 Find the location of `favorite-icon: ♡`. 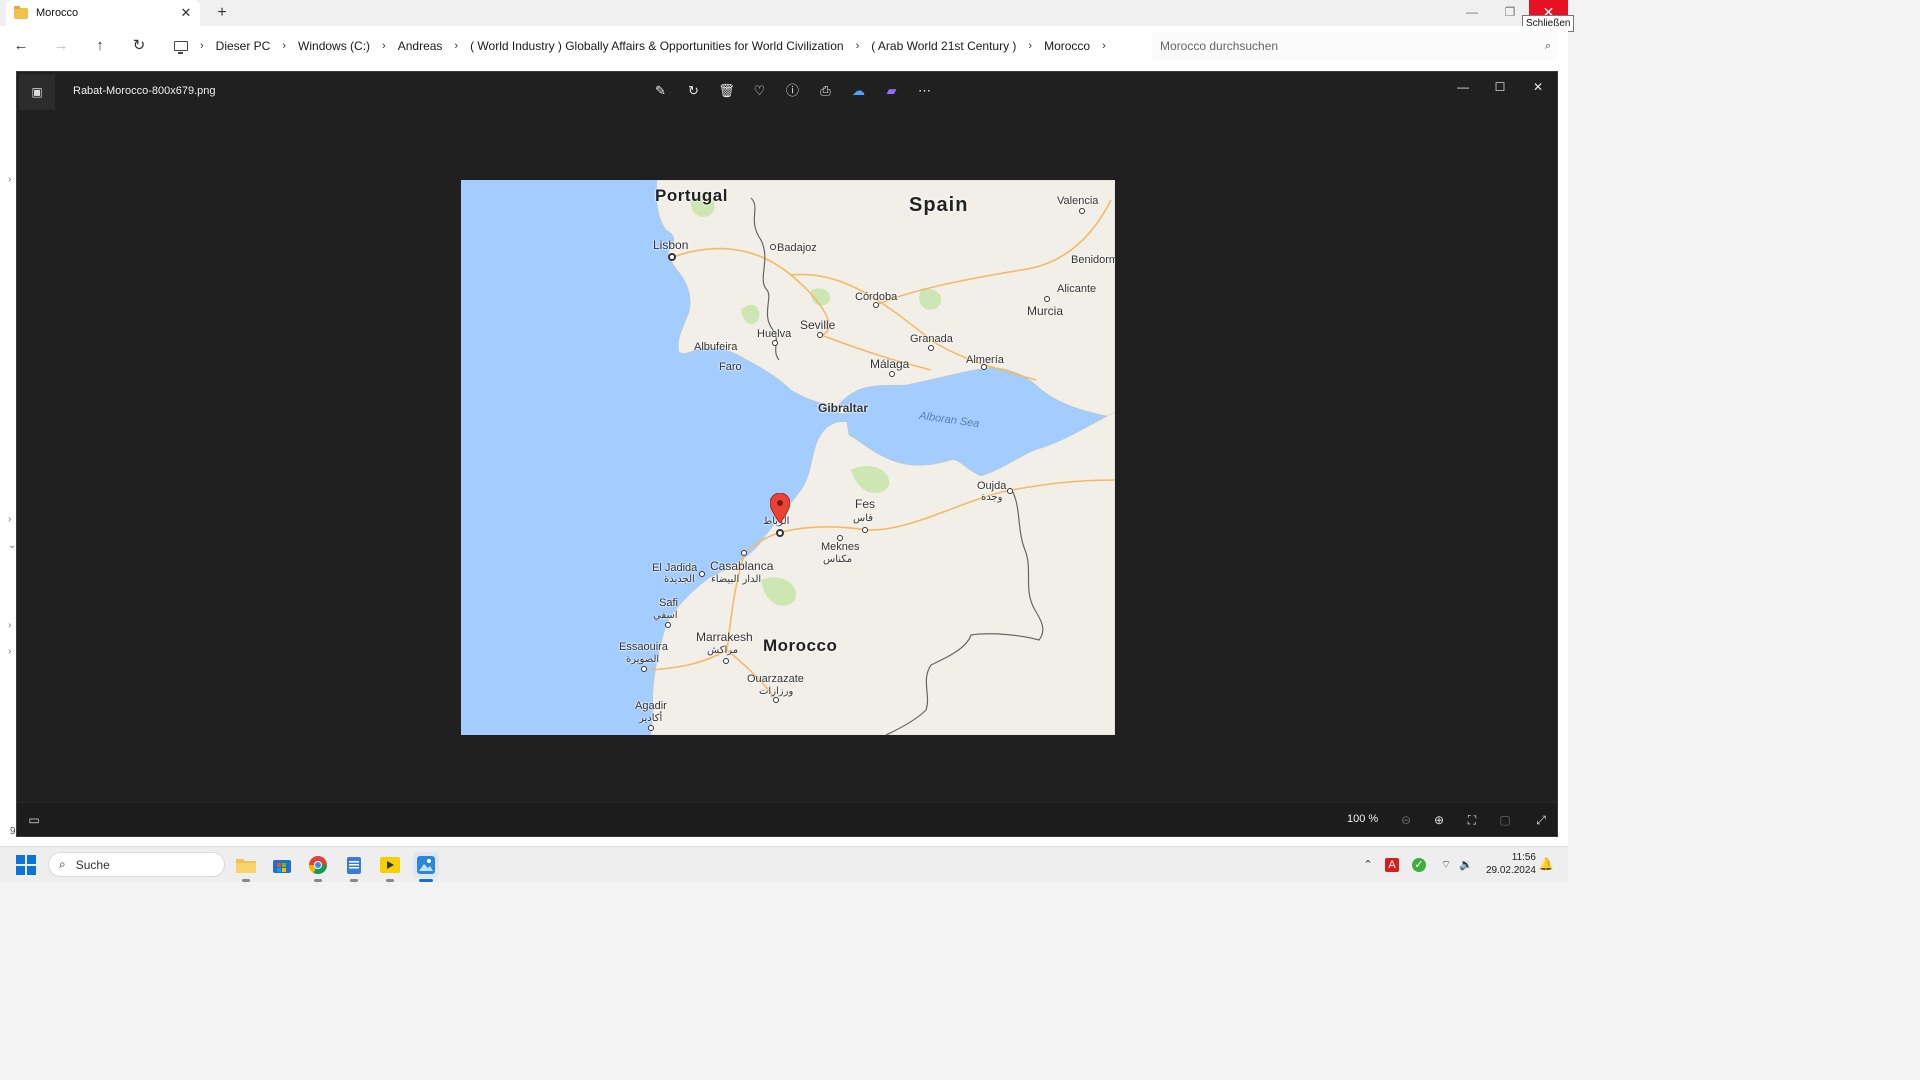

favorite-icon: ♡ is located at coordinates (759, 91).